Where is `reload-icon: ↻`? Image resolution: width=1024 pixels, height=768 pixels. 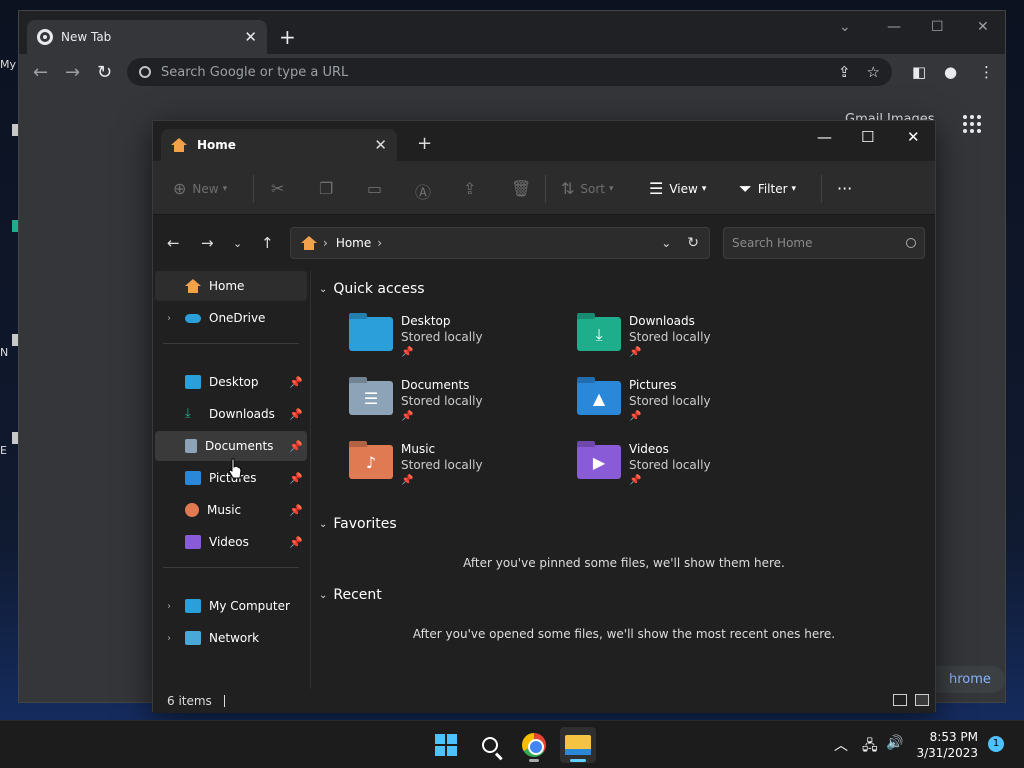
reload-icon: ↻ is located at coordinates (104, 72).